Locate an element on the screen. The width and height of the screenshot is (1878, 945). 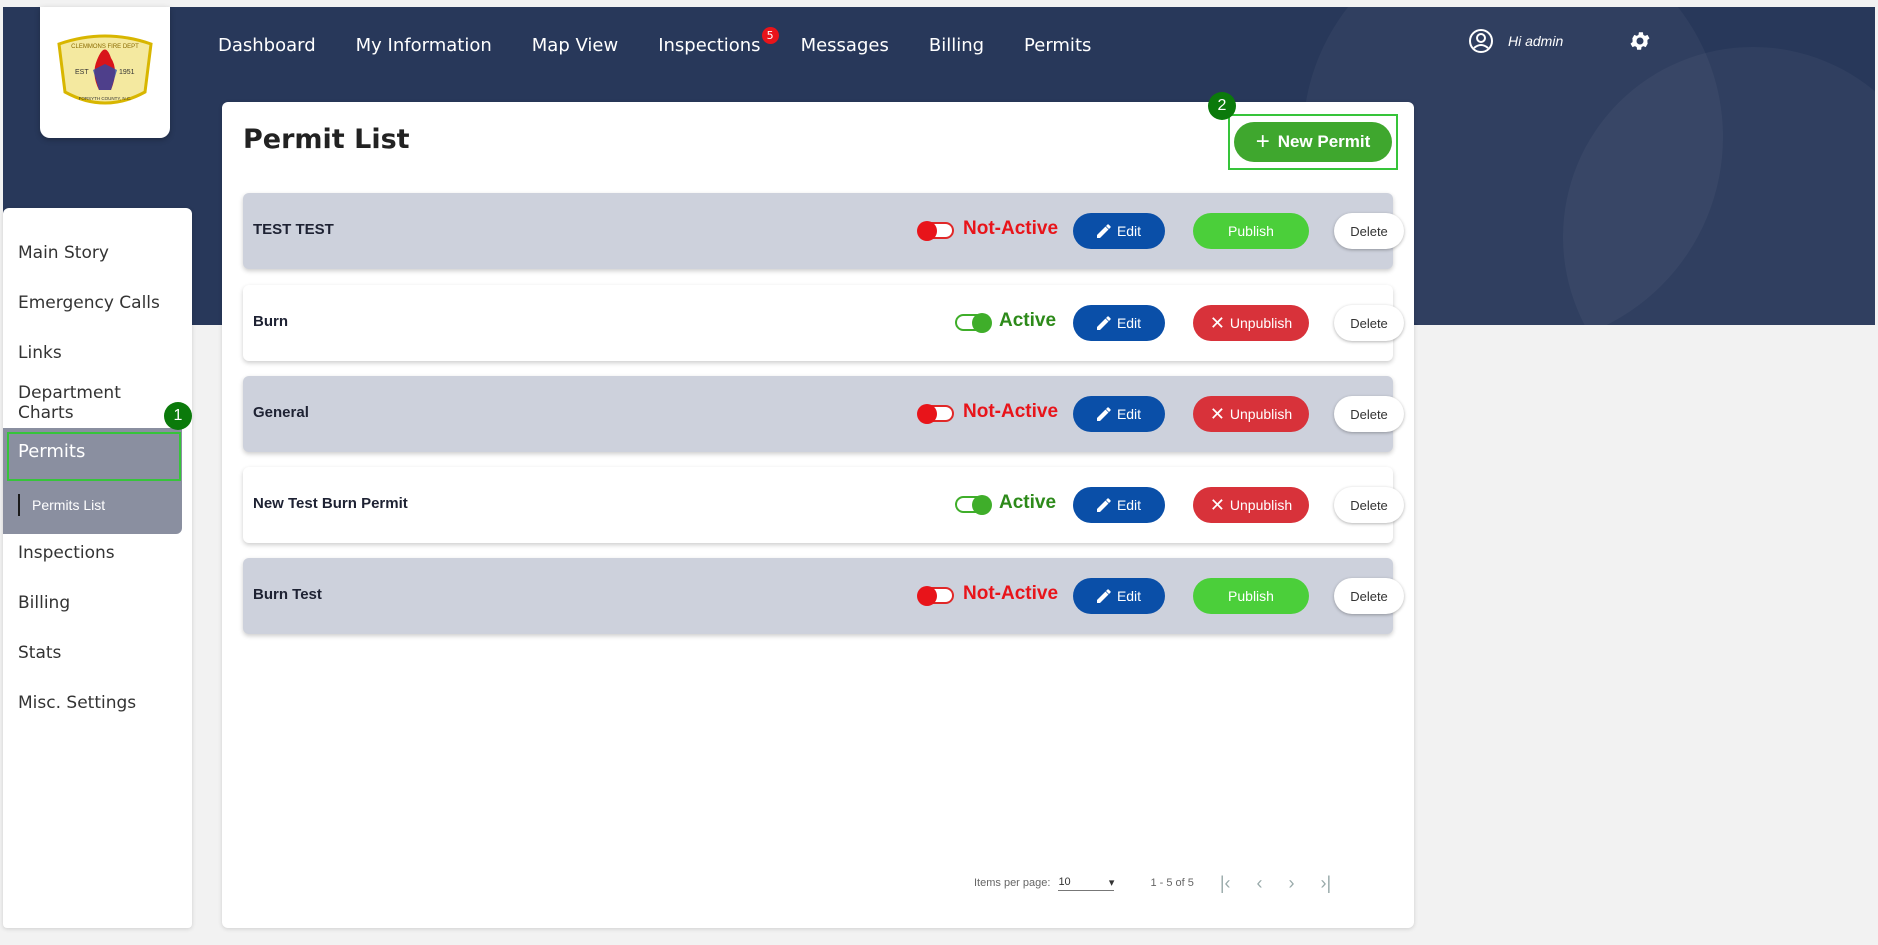
permit-name: New Test Burn Permit is located at coordinates (330, 503).